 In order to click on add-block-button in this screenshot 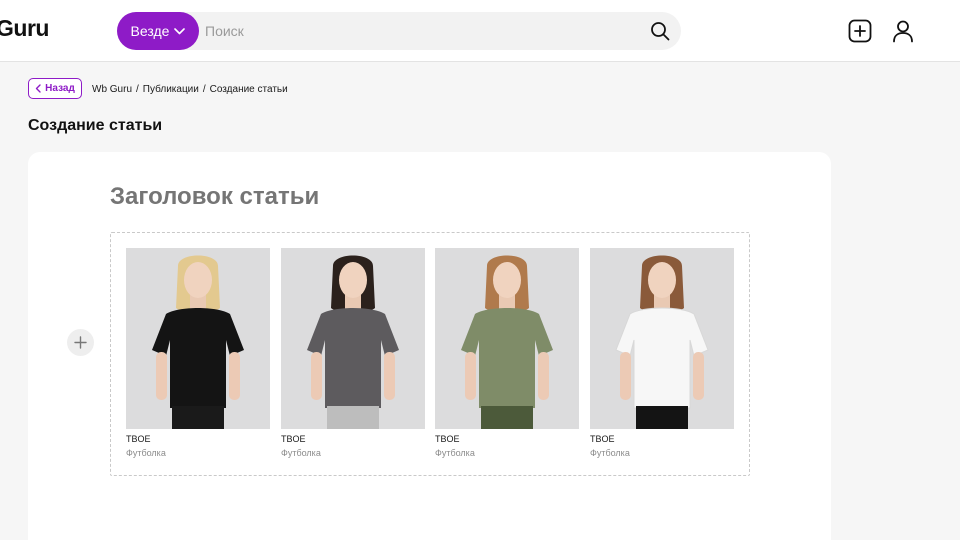, I will do `click(80, 342)`.